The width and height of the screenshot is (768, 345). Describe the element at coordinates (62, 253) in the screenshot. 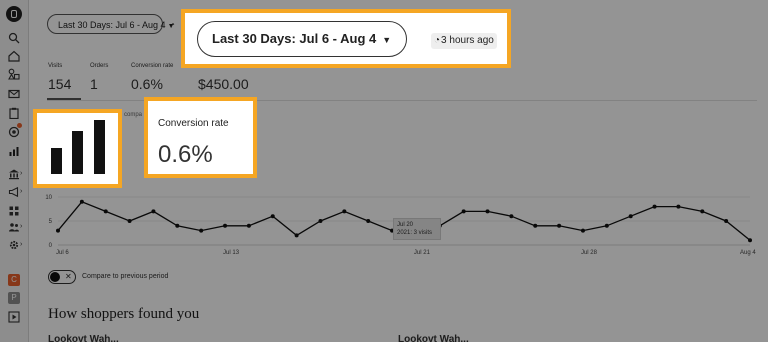

I see `x-tick-label: Jul 6` at that location.